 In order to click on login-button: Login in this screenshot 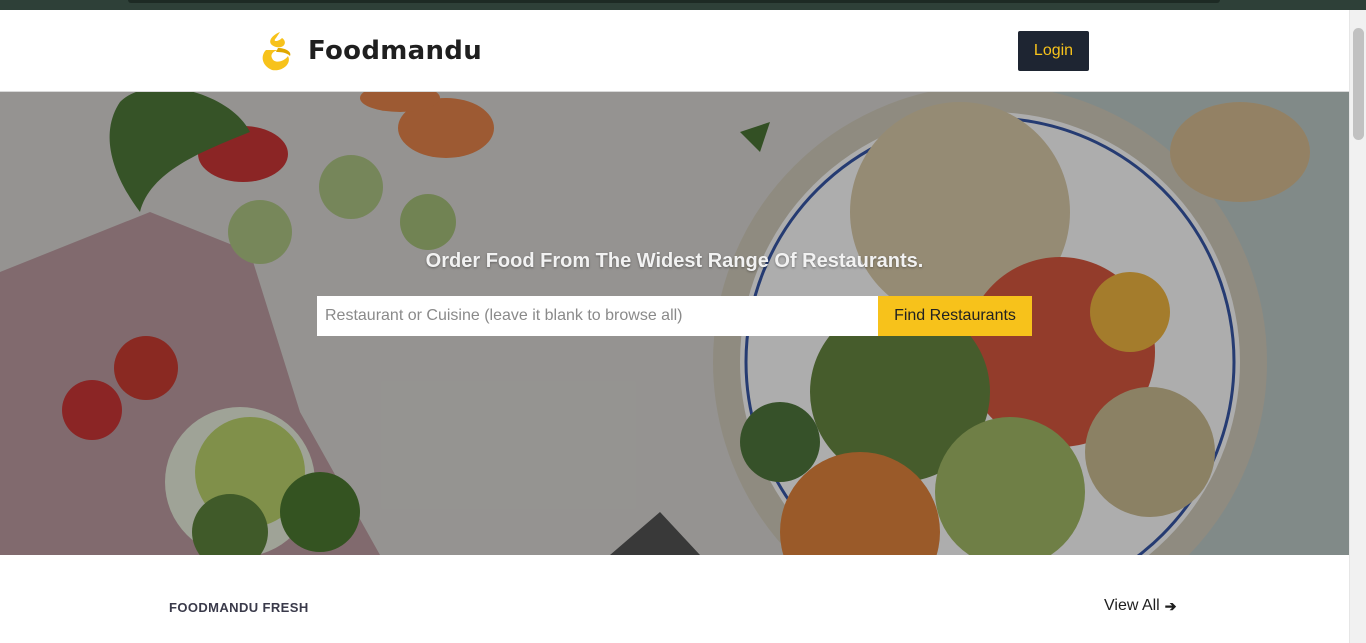, I will do `click(1053, 51)`.